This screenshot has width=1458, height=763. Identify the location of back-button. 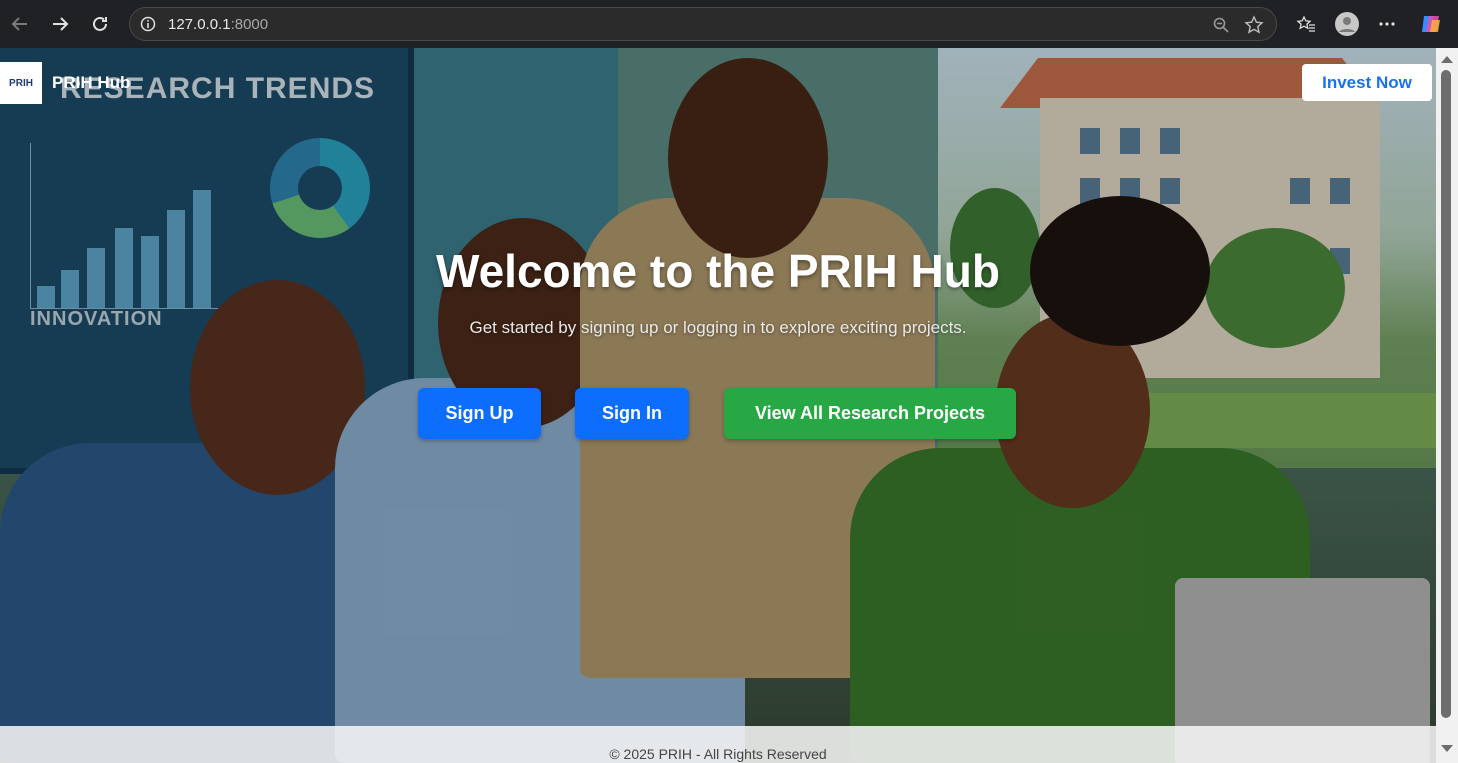
(20, 24).